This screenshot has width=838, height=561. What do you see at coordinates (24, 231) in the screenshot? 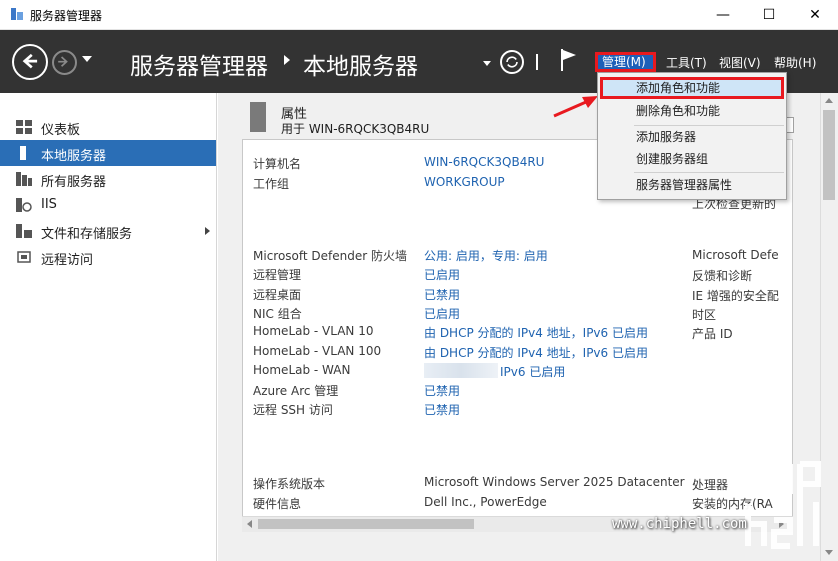
I see `storage-icon` at bounding box center [24, 231].